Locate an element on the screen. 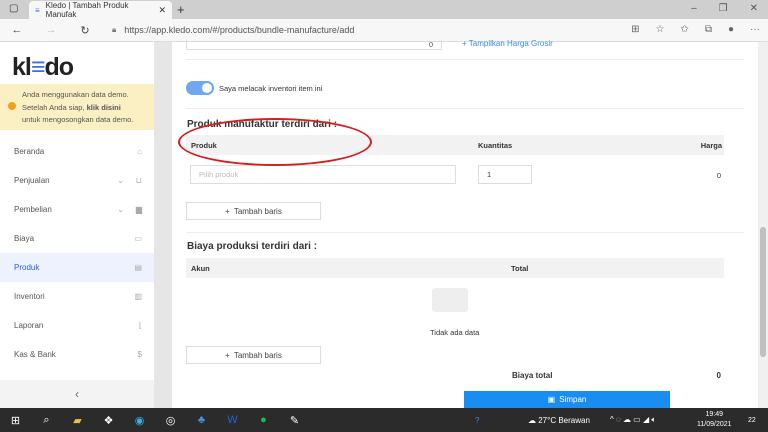 This screenshot has width=768, height=432. tab-actions-icon: ▢ is located at coordinates (13, 8).